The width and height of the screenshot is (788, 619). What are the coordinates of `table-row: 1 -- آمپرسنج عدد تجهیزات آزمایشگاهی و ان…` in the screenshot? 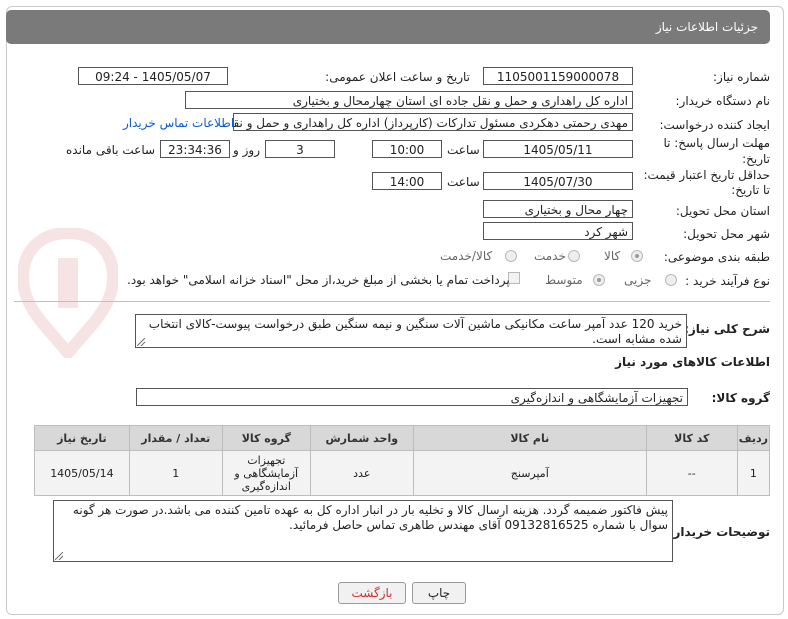 It's located at (402, 473).